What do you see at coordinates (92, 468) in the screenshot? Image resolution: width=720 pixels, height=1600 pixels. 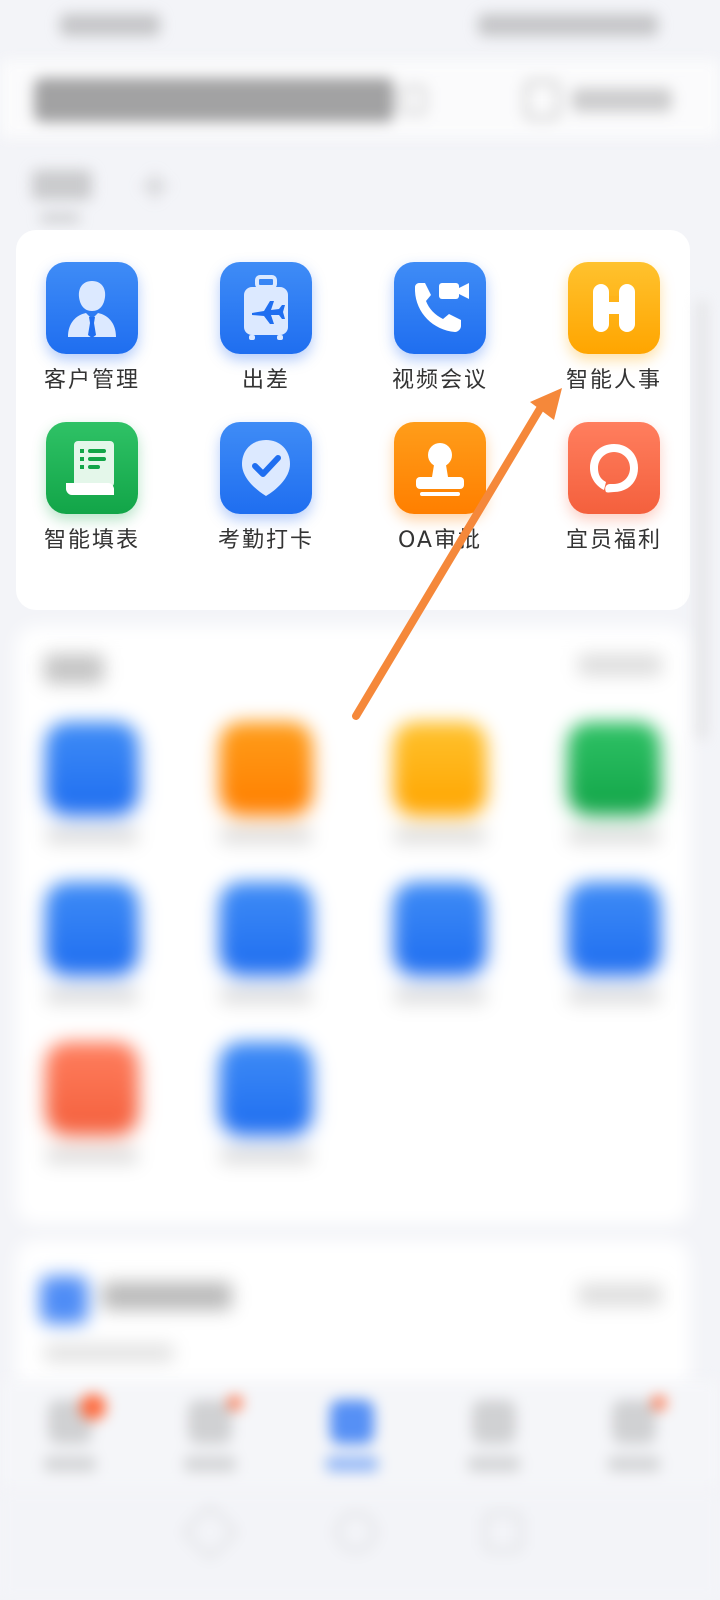 I see `form-scroll-icon` at bounding box center [92, 468].